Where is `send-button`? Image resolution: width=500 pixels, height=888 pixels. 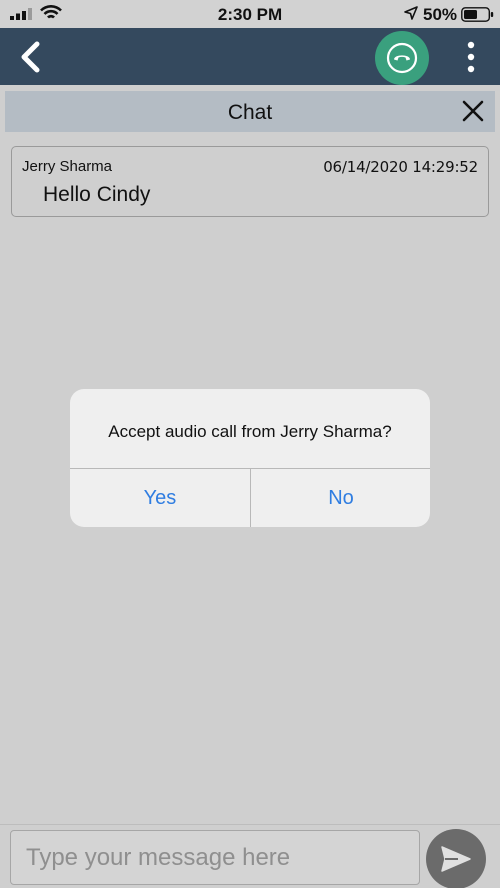
send-button is located at coordinates (456, 858).